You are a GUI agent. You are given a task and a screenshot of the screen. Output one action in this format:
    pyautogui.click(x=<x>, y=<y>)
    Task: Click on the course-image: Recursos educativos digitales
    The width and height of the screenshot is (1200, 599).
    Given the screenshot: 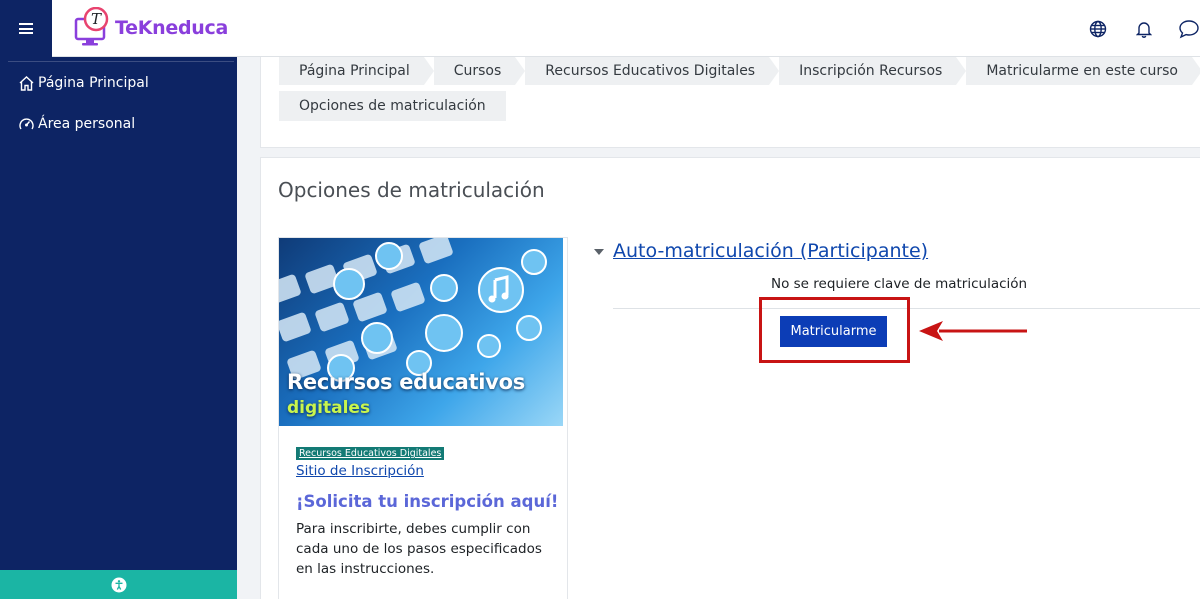 What is the action you would take?
    pyautogui.click(x=421, y=332)
    